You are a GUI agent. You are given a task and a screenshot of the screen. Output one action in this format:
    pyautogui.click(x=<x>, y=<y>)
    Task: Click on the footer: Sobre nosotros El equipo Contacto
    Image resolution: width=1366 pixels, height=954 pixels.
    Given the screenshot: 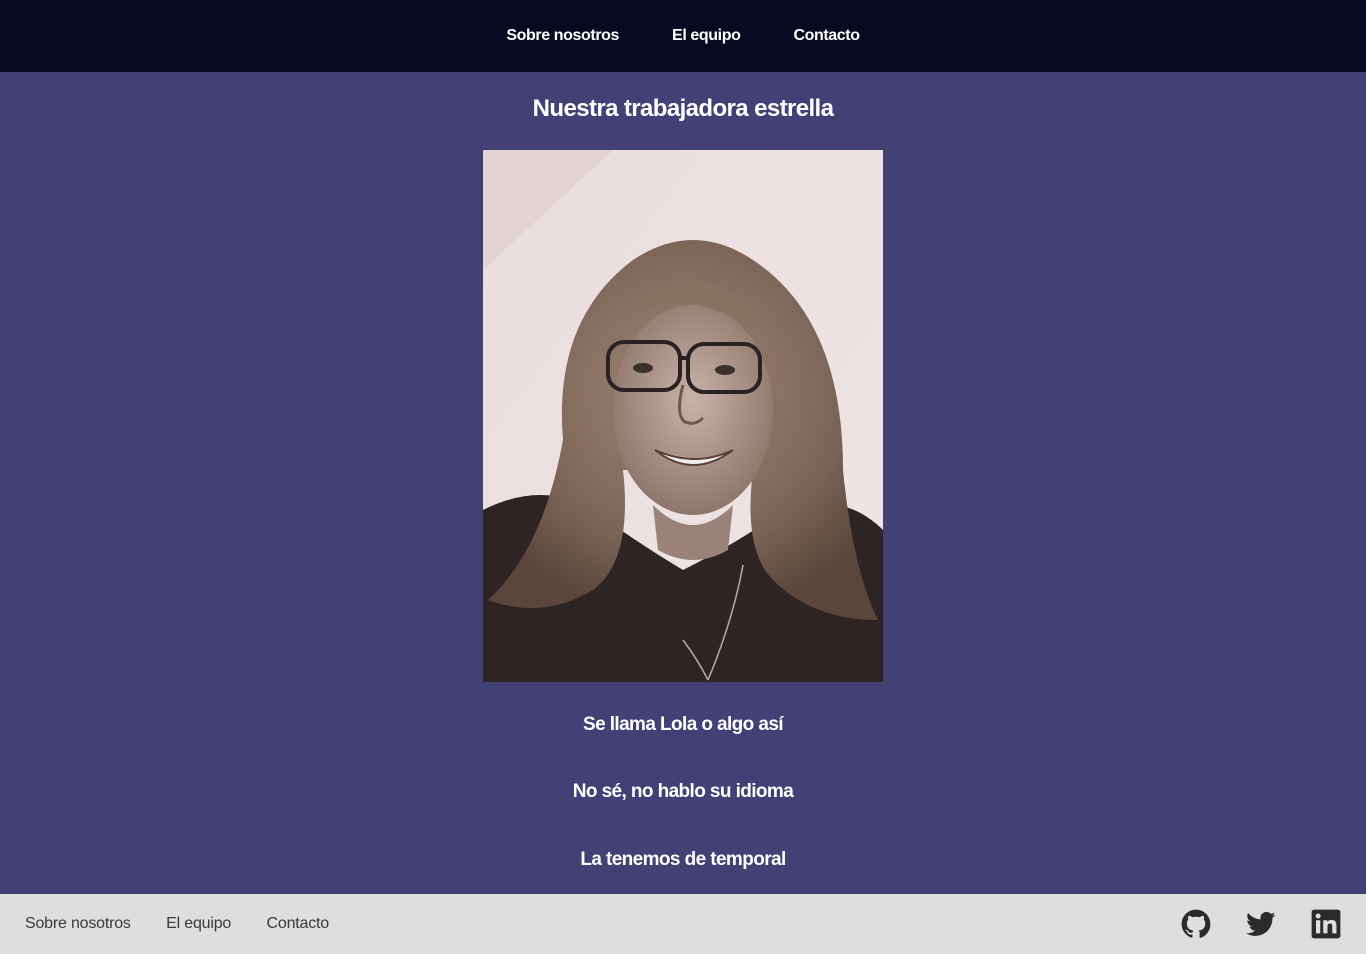 What is the action you would take?
    pyautogui.click(x=683, y=924)
    